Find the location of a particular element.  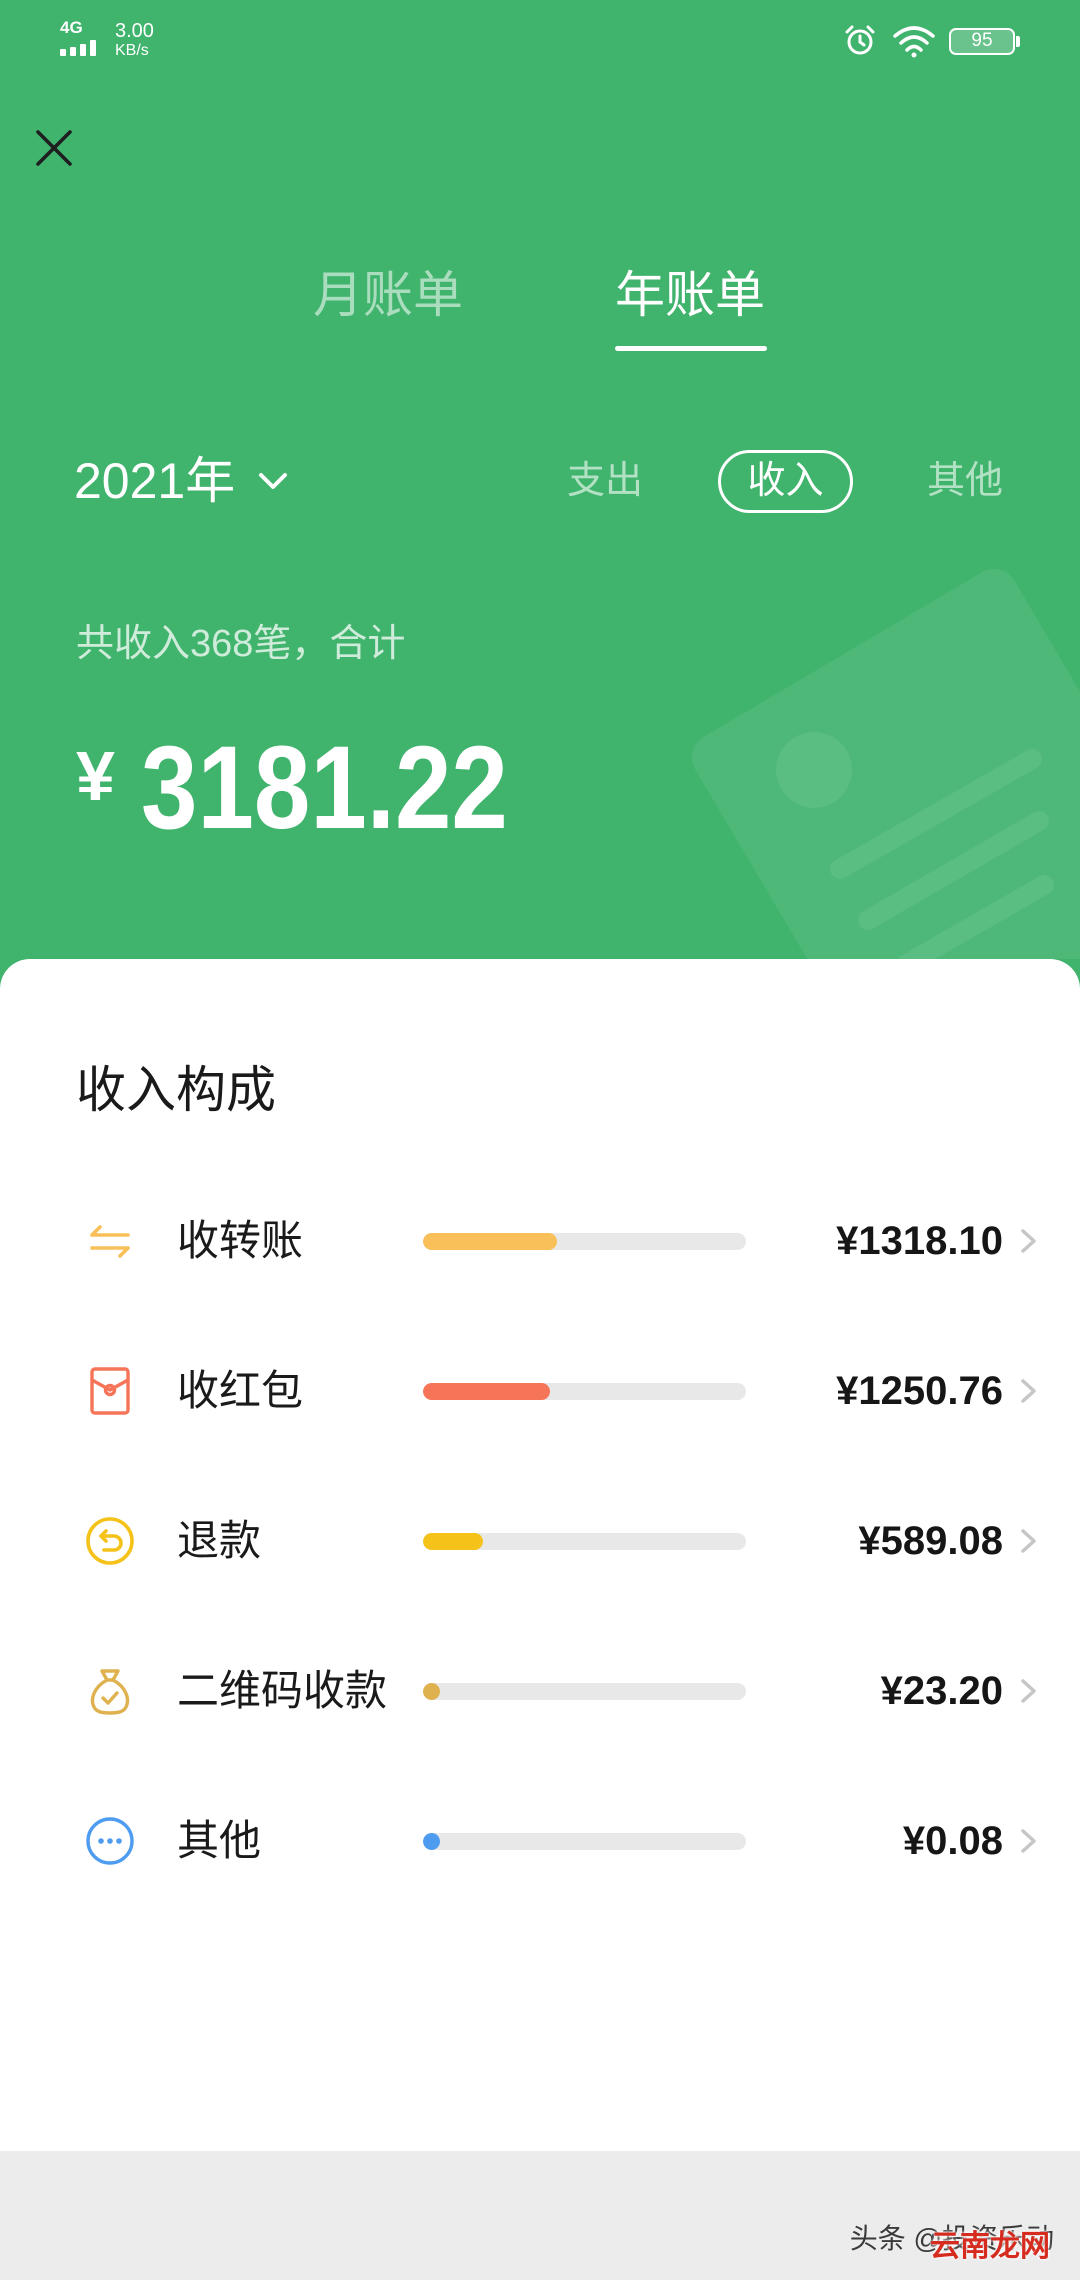

income-item-other: 其他 ¥0.08 is located at coordinates (540, 1841).